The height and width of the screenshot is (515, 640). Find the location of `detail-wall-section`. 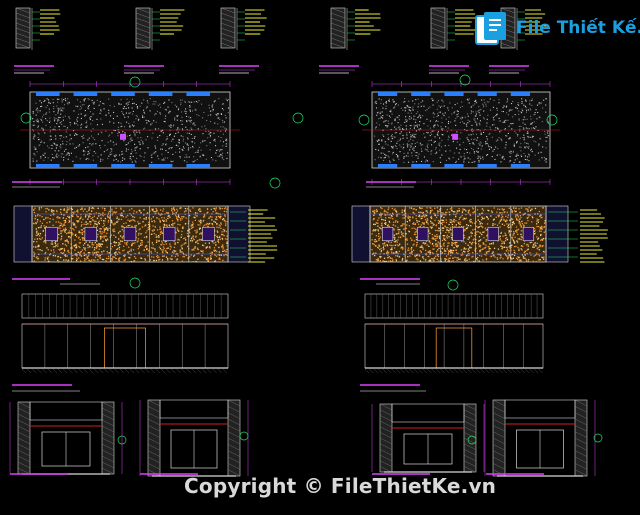

detail-wall-section is located at coordinates (228, 28).